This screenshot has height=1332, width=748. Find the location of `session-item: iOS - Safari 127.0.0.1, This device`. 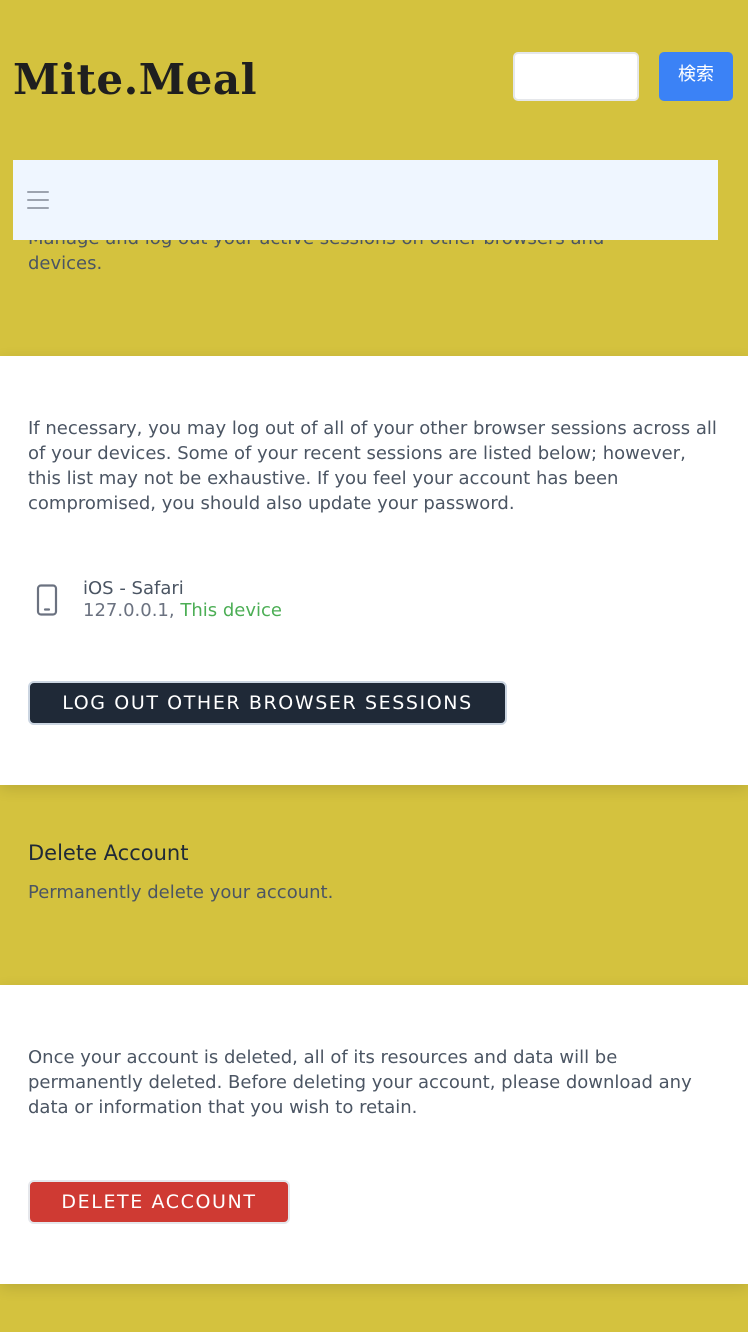

session-item: iOS - Safari 127.0.0.1, This device is located at coordinates (373, 601).